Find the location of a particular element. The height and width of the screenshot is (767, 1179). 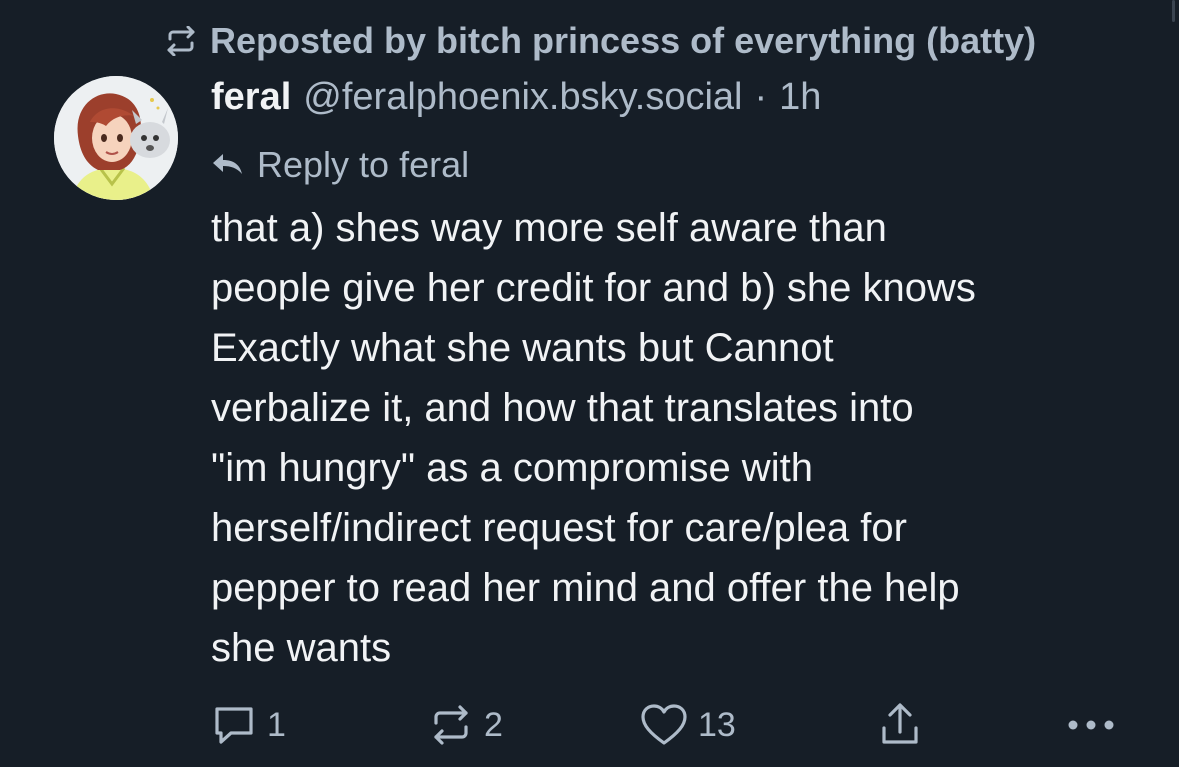

like-button: 13 is located at coordinates (688, 725).